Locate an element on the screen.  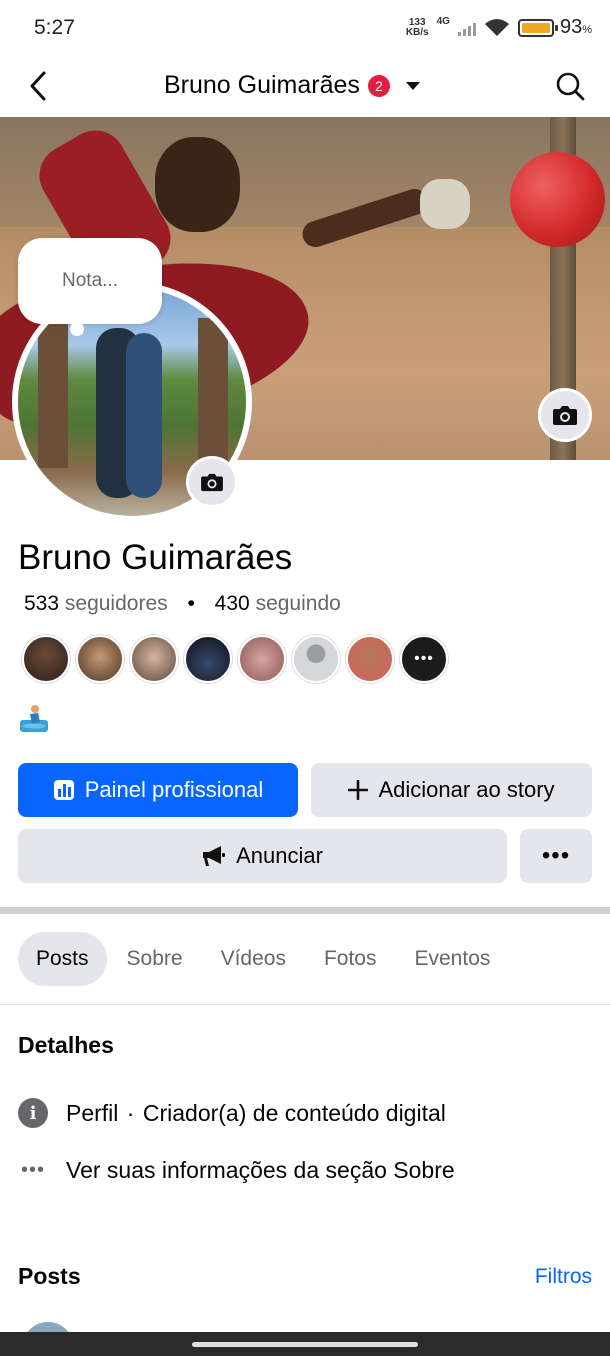
surfer-emoji-icon is located at coordinates (34, 718).